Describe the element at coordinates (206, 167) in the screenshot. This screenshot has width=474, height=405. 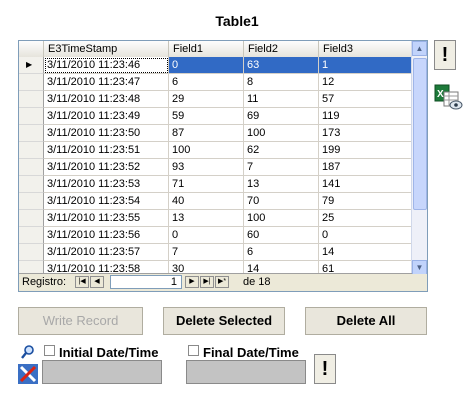
I see `table-cell: 93` at that location.